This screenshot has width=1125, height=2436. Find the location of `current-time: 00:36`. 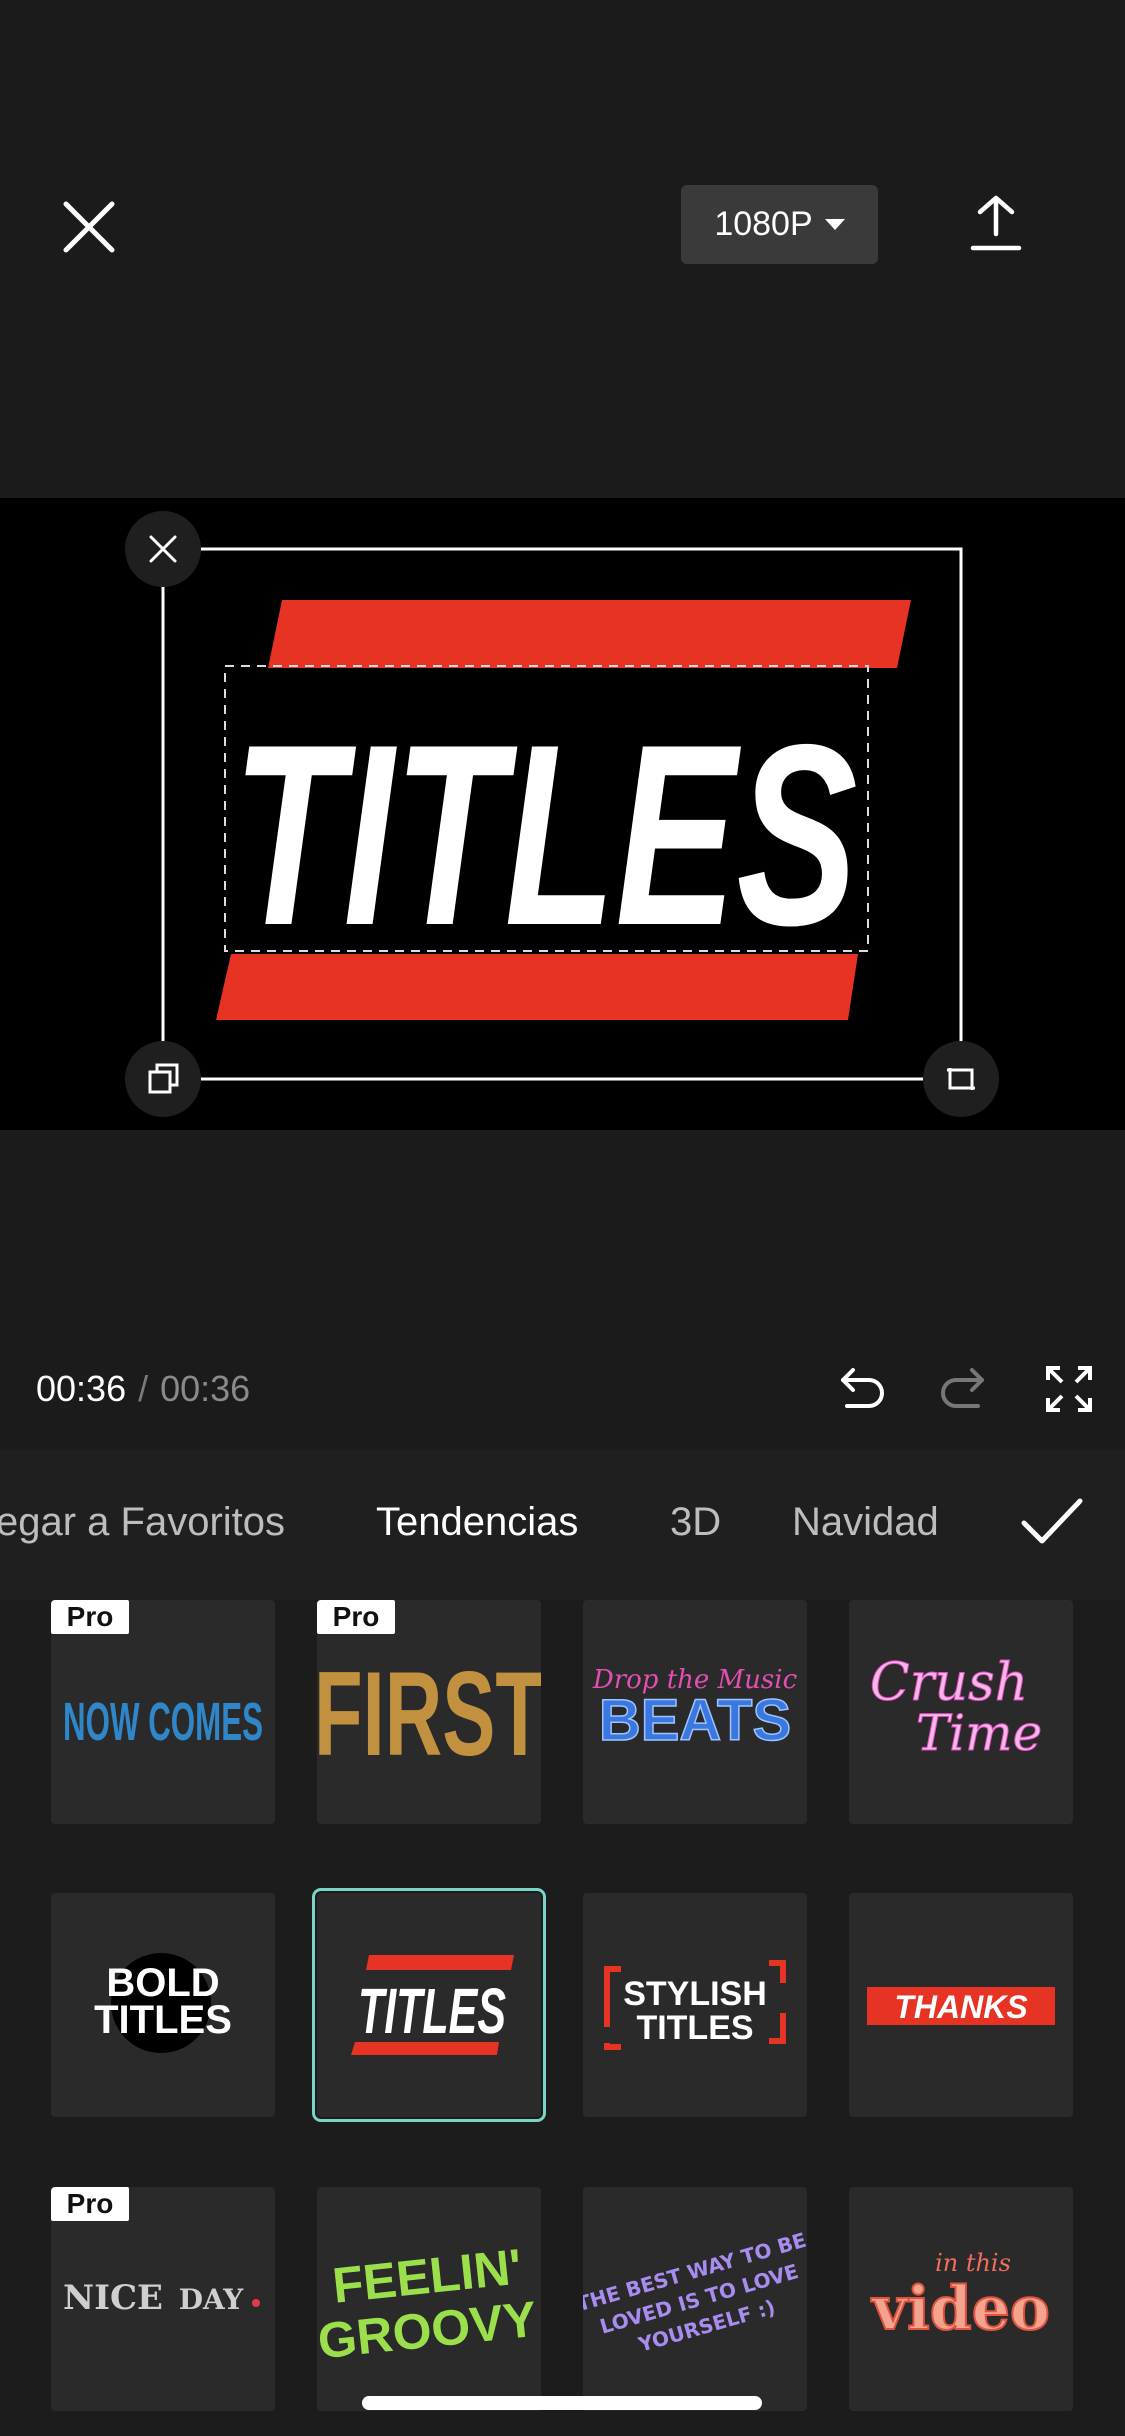

current-time: 00:36 is located at coordinates (81, 1388).